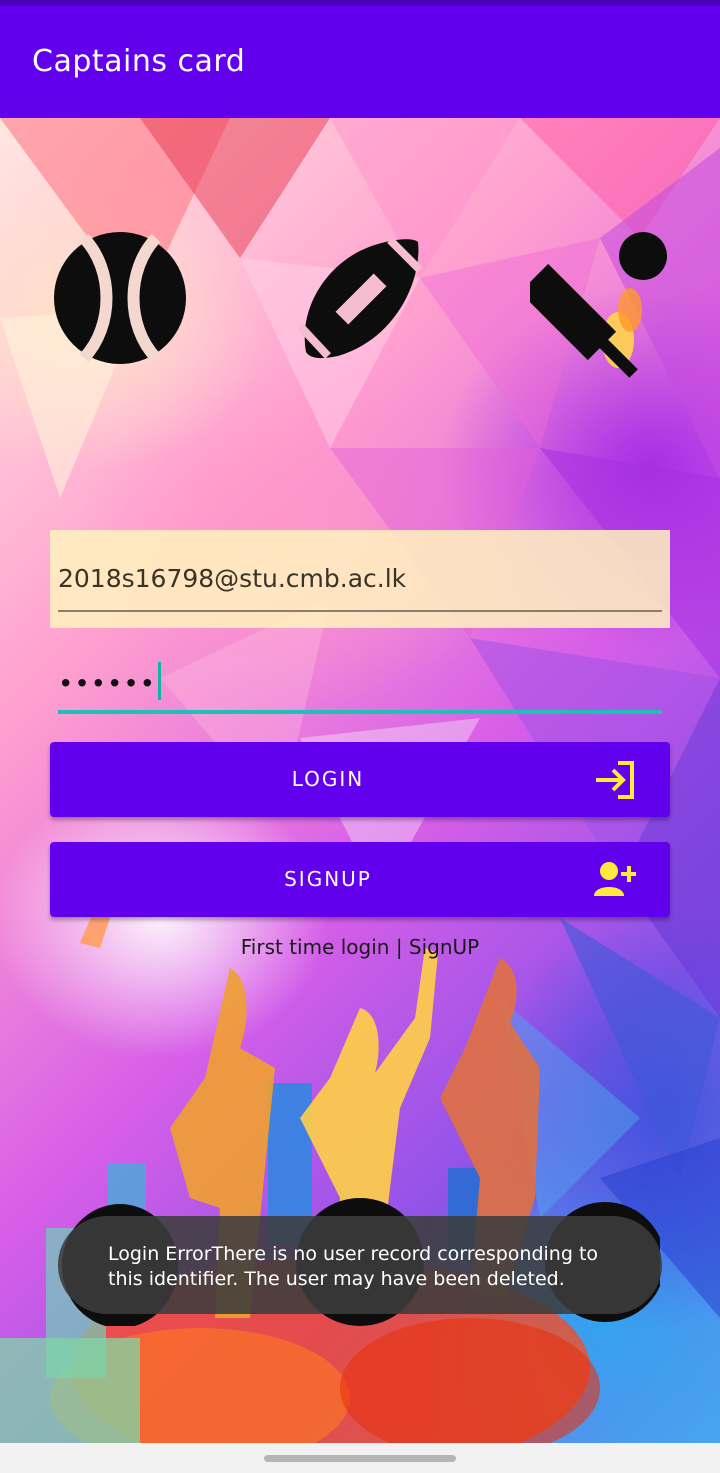 This screenshot has width=720, height=1473. What do you see at coordinates (360, 62) in the screenshot?
I see `app-bar: Captains card` at bounding box center [360, 62].